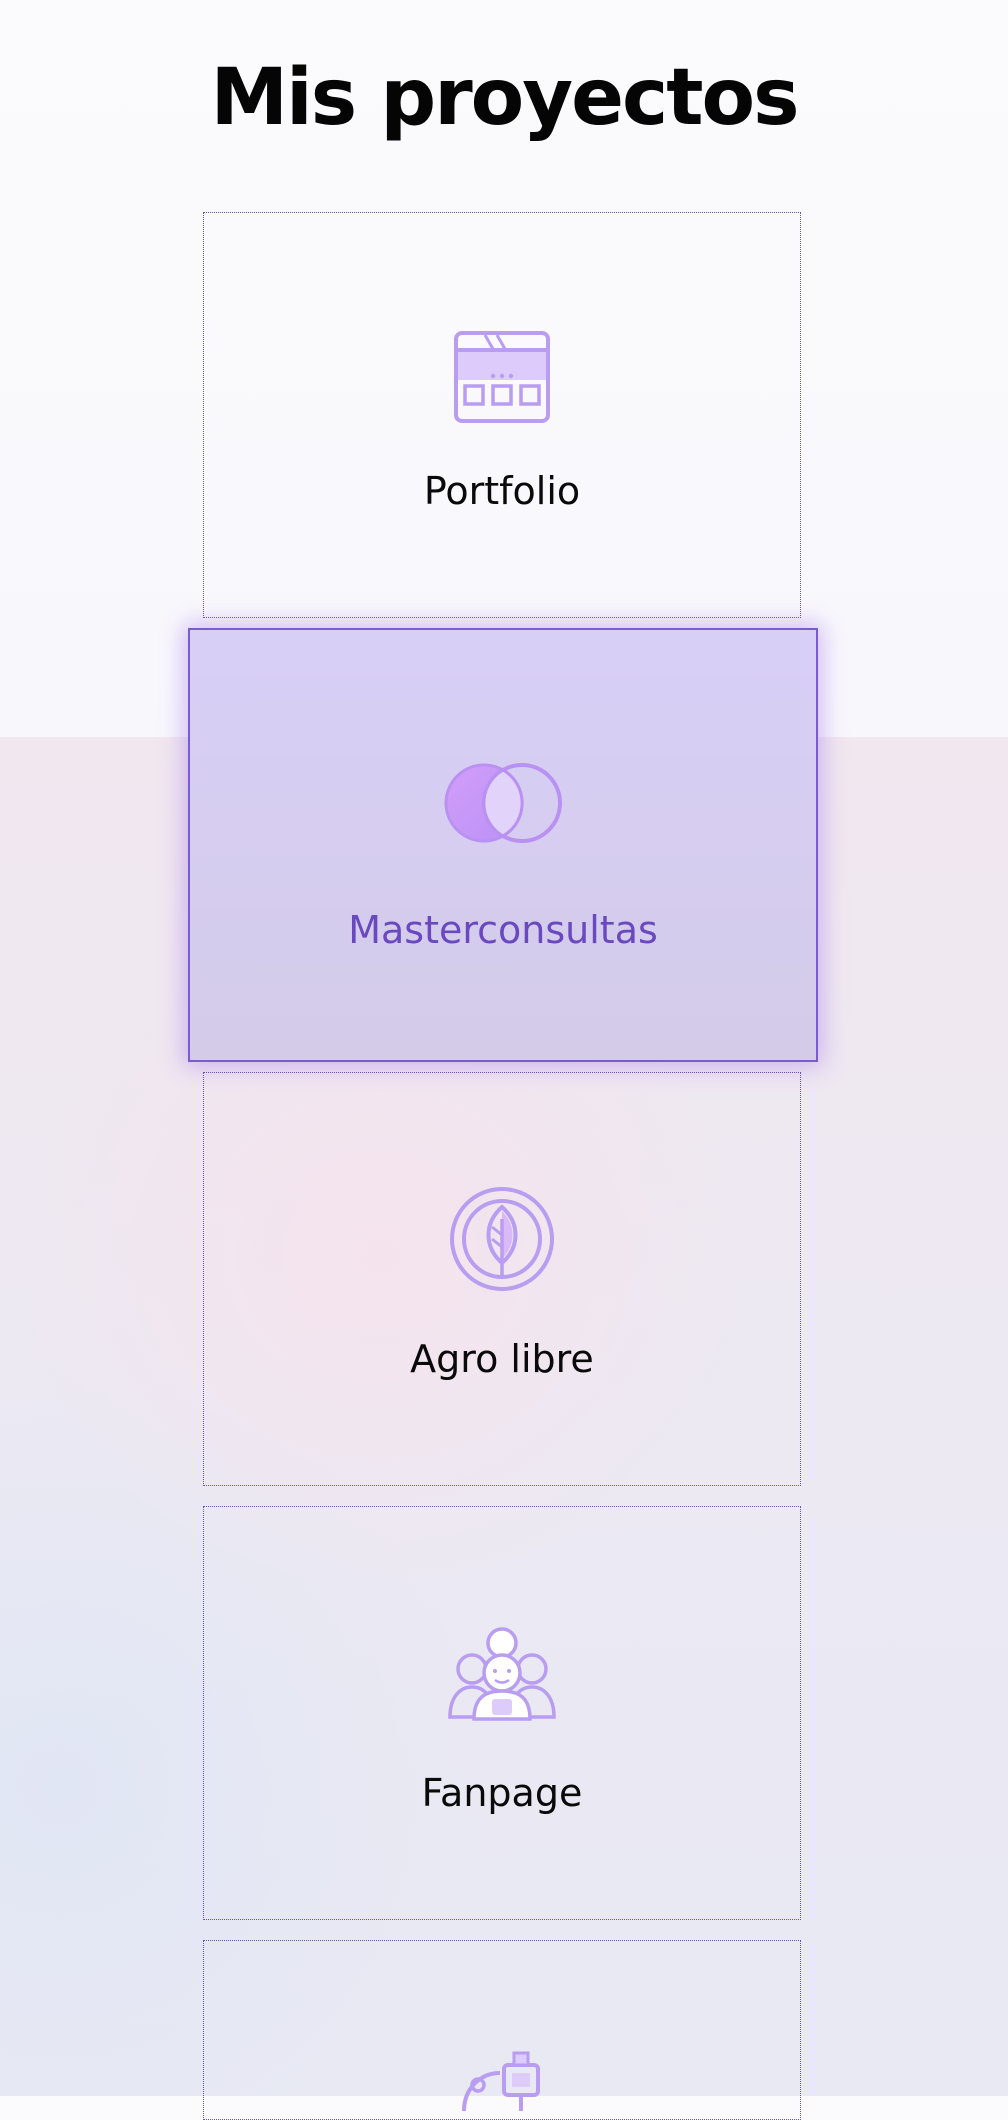  What do you see at coordinates (502, 1793) in the screenshot?
I see `project-label: Fanpage` at bounding box center [502, 1793].